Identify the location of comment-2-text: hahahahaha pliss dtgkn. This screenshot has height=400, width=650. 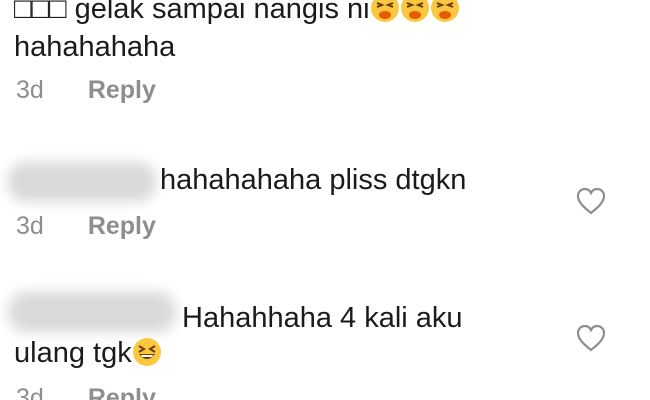
(313, 180).